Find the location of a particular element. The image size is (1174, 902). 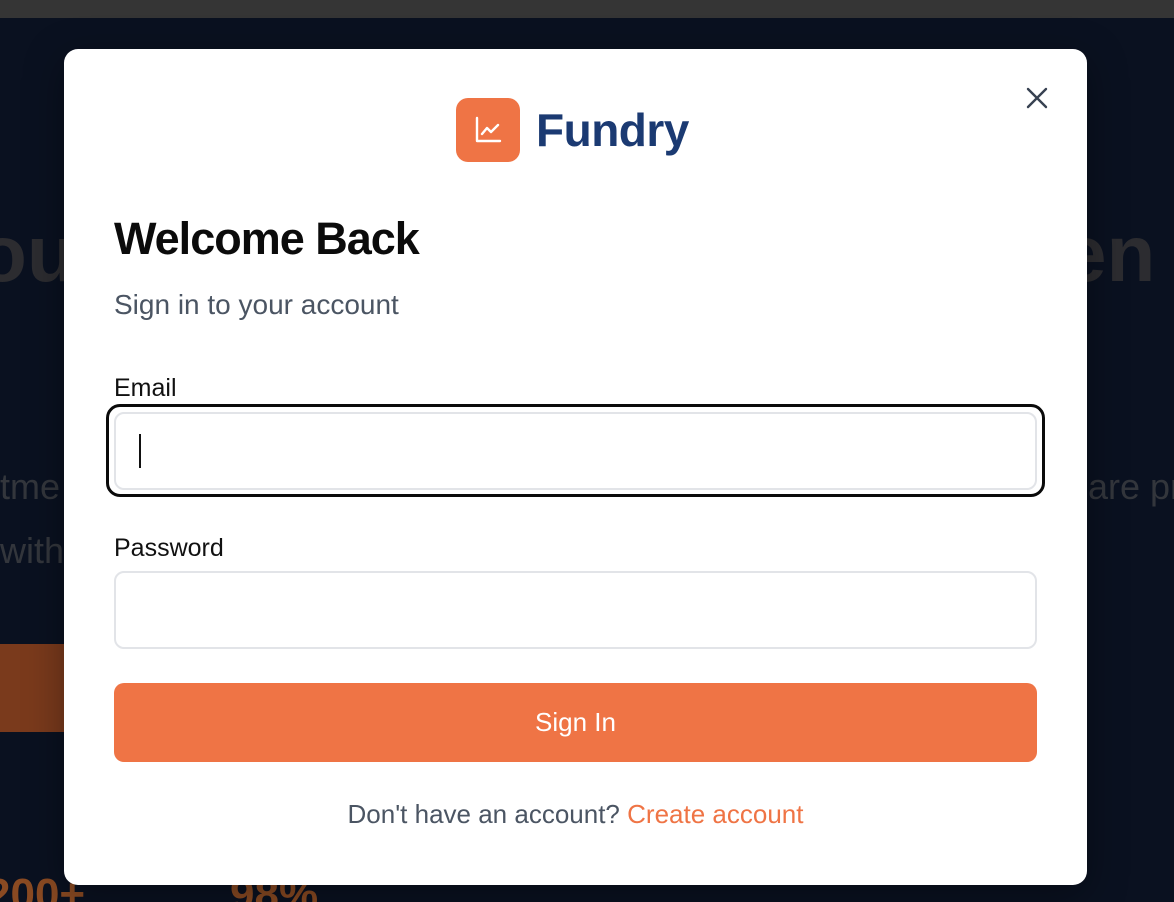

page-subtitle: Sign in to your account is located at coordinates (256, 304).